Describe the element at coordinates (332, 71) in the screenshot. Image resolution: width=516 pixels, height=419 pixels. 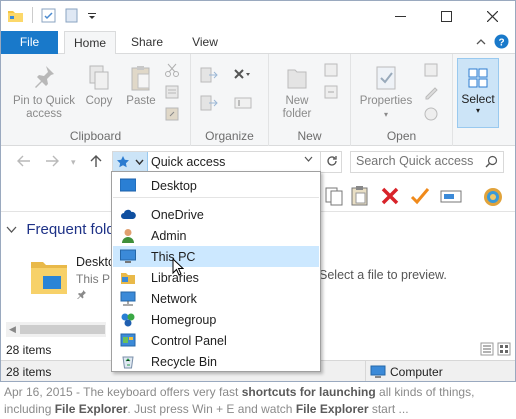
I see `new-item-icon` at that location.